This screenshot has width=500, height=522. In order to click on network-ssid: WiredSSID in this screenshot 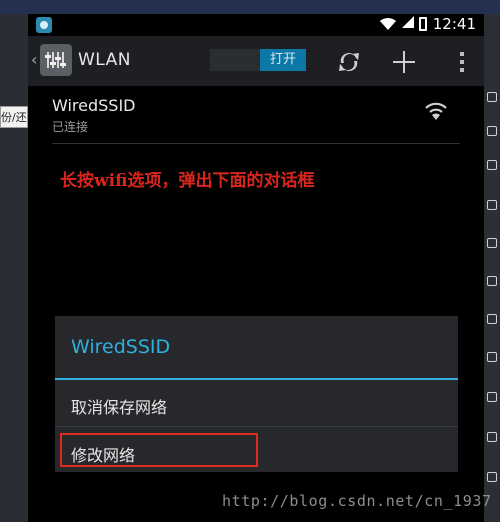, I will do `click(94, 105)`.